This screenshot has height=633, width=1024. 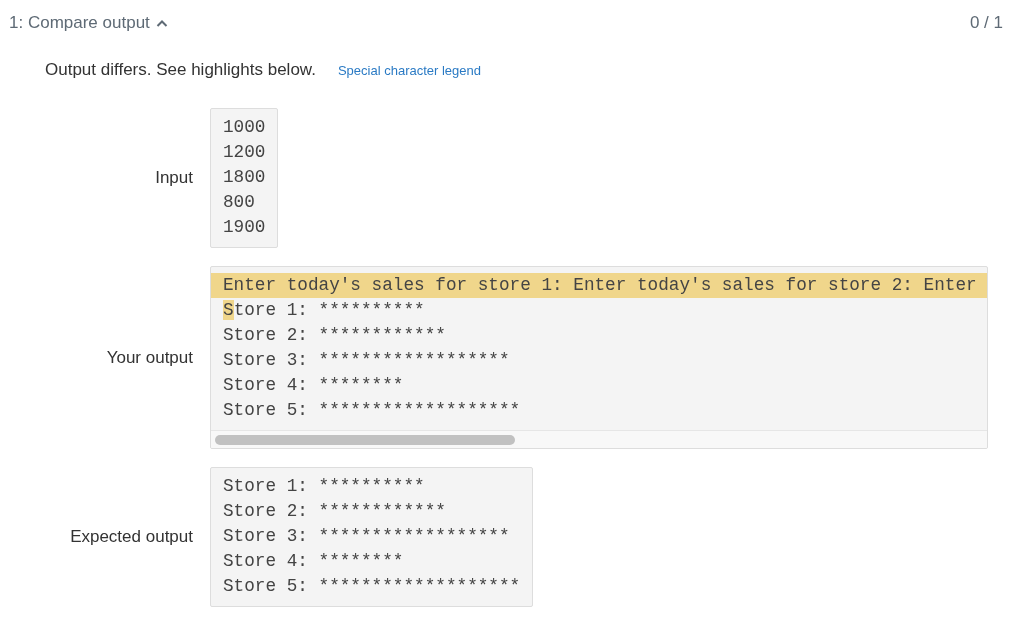 What do you see at coordinates (244, 152) in the screenshot?
I see `output-line: 1200` at bounding box center [244, 152].